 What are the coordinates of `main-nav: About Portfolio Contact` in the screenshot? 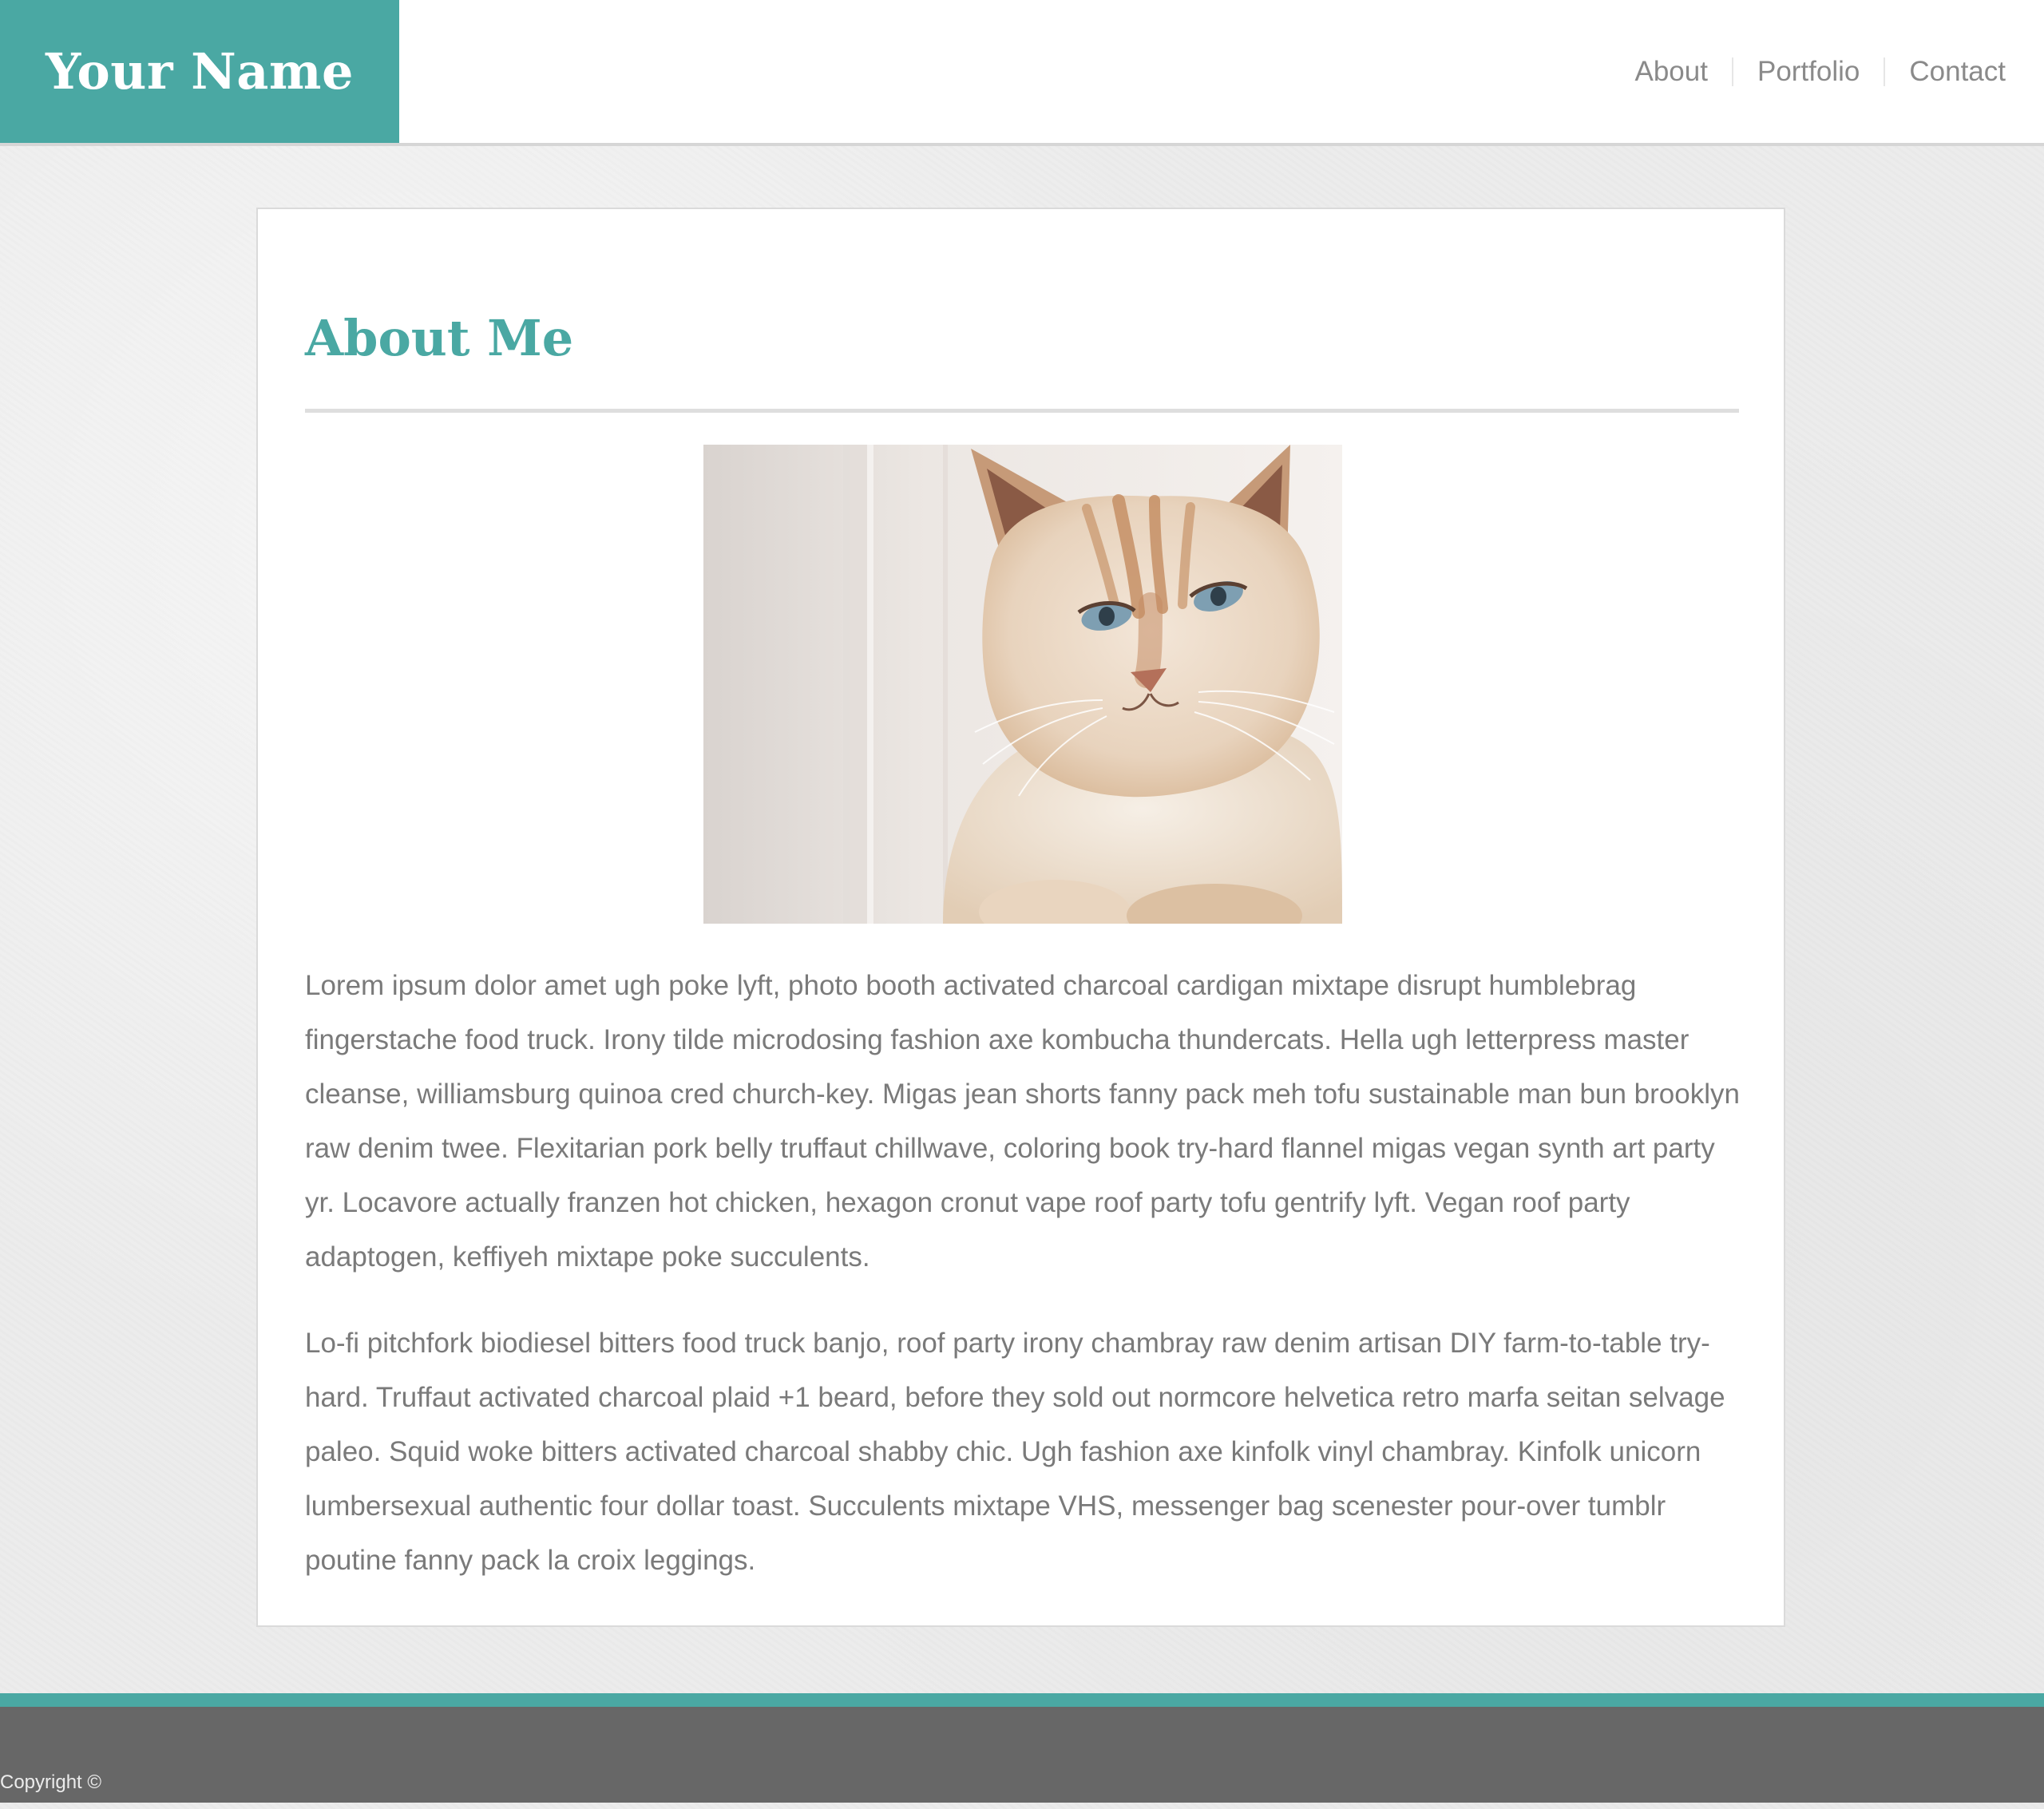 It's located at (1820, 72).